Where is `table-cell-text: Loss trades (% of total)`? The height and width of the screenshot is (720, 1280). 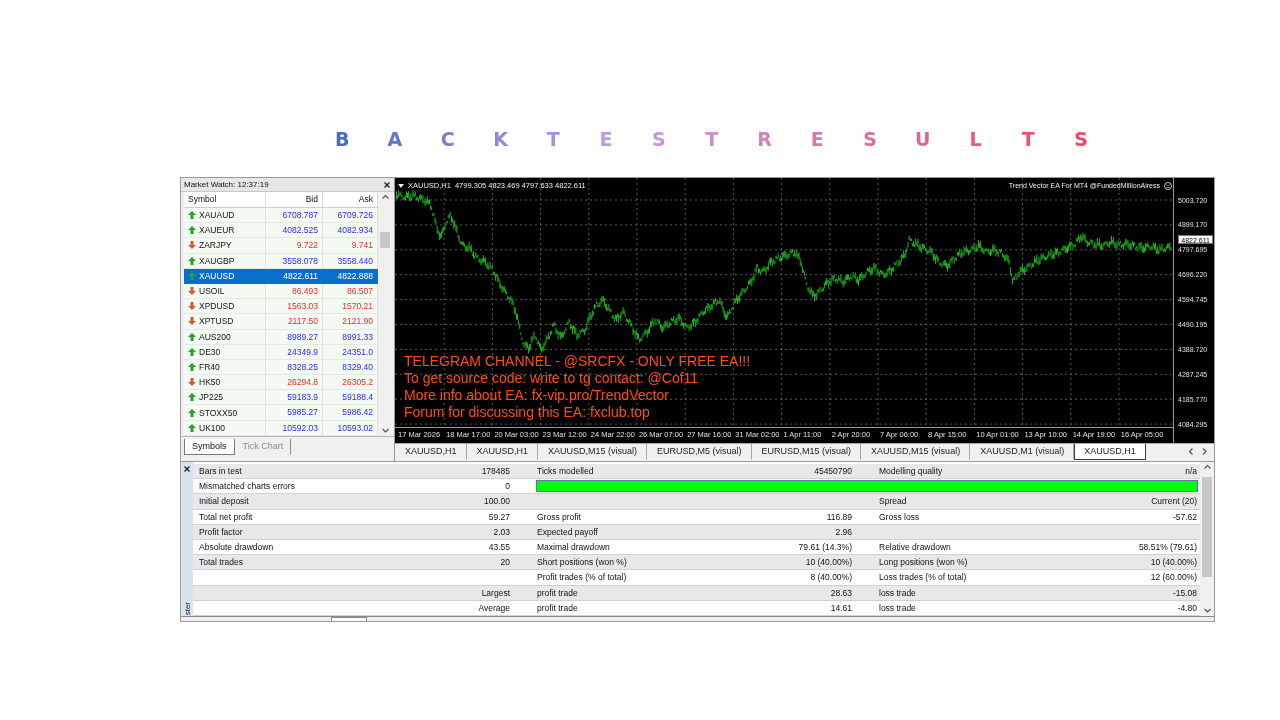 table-cell-text: Loss trades (% of total) is located at coordinates (923, 578).